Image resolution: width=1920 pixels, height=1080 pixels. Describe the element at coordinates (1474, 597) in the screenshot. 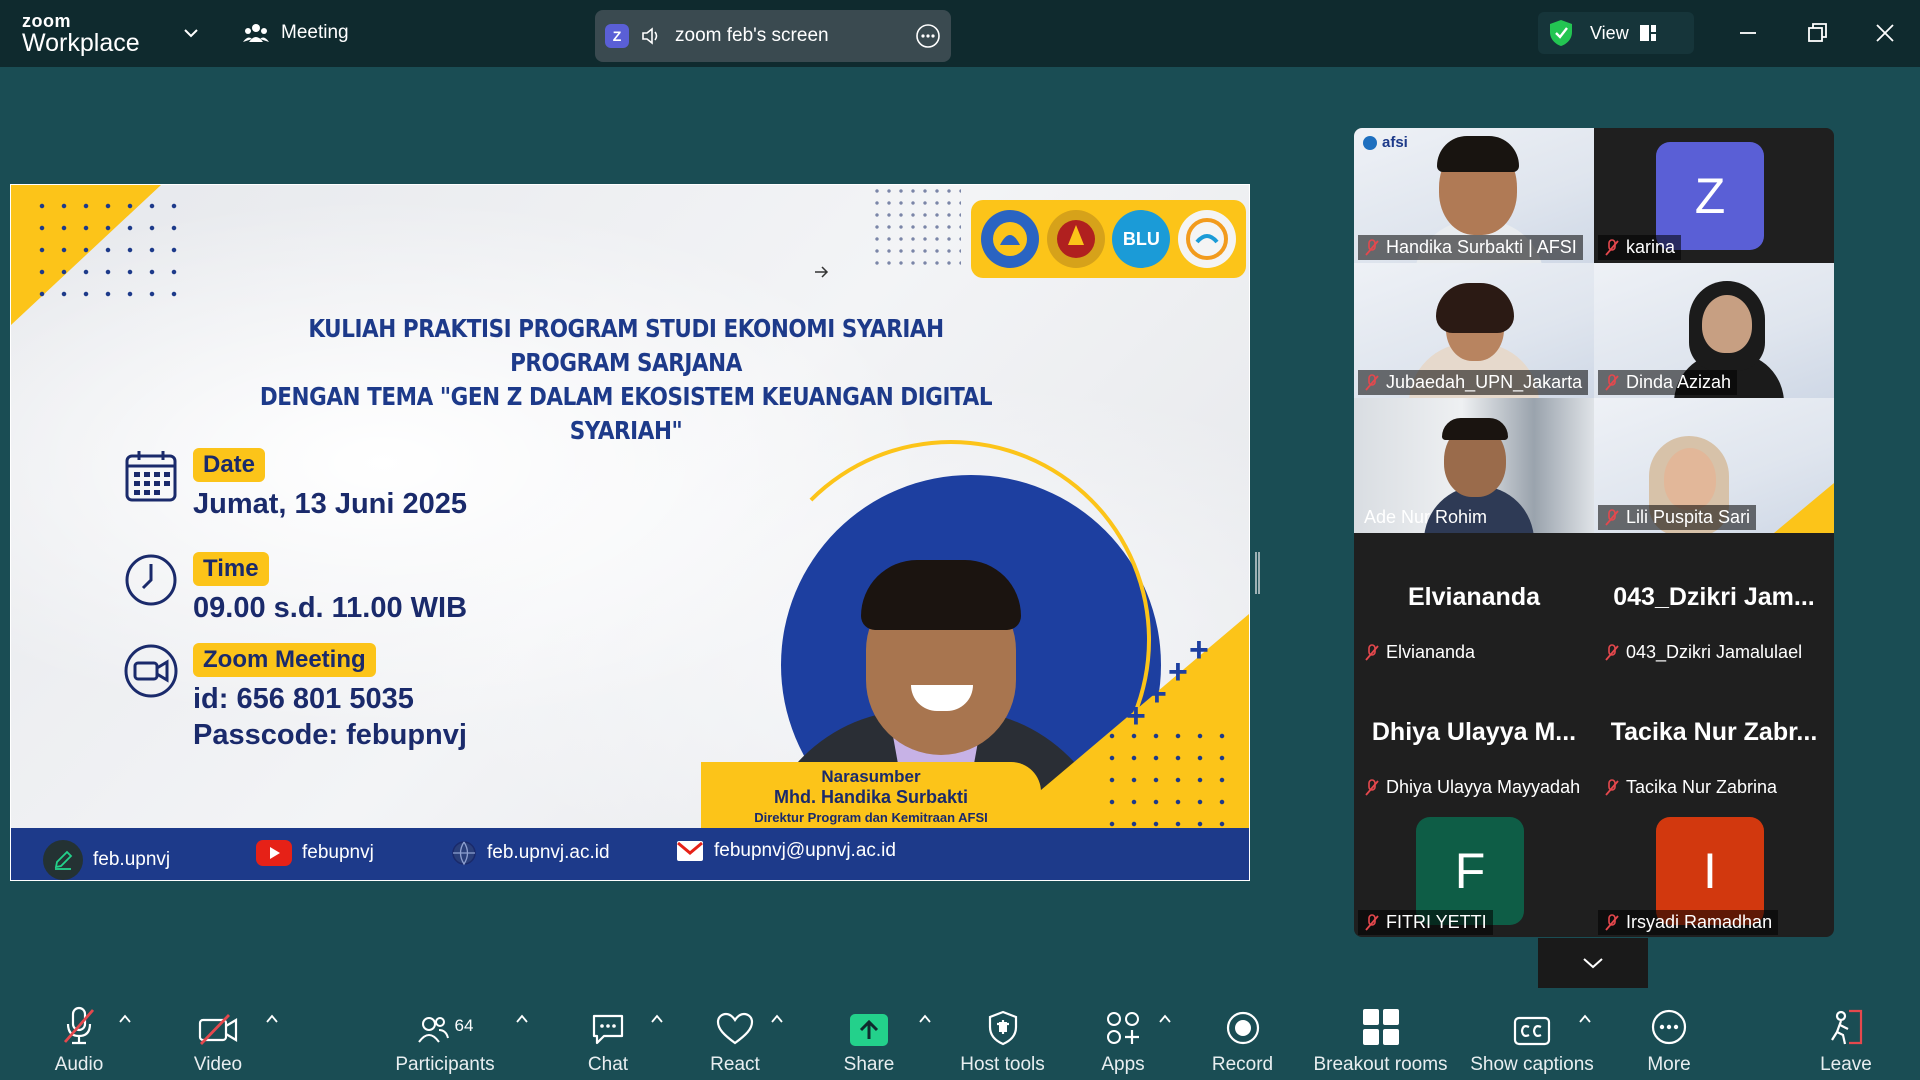

I see `participant-display-name: Elviananda` at that location.